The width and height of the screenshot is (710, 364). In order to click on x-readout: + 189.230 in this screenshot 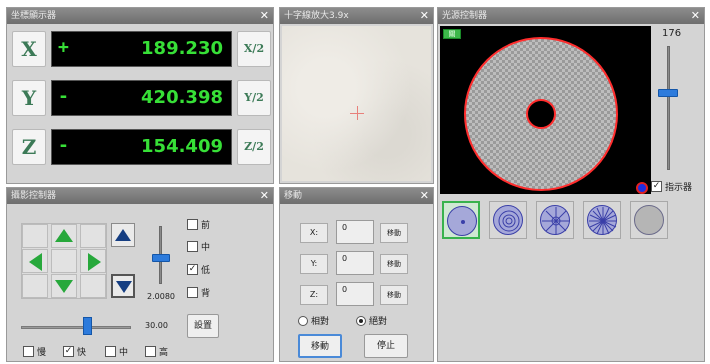, I will do `click(141, 49)`.